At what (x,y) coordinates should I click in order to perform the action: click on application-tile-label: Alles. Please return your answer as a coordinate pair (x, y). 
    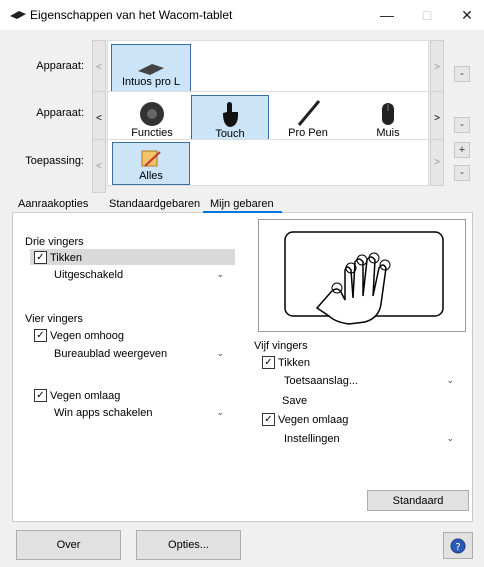
    Looking at the image, I should click on (151, 176).